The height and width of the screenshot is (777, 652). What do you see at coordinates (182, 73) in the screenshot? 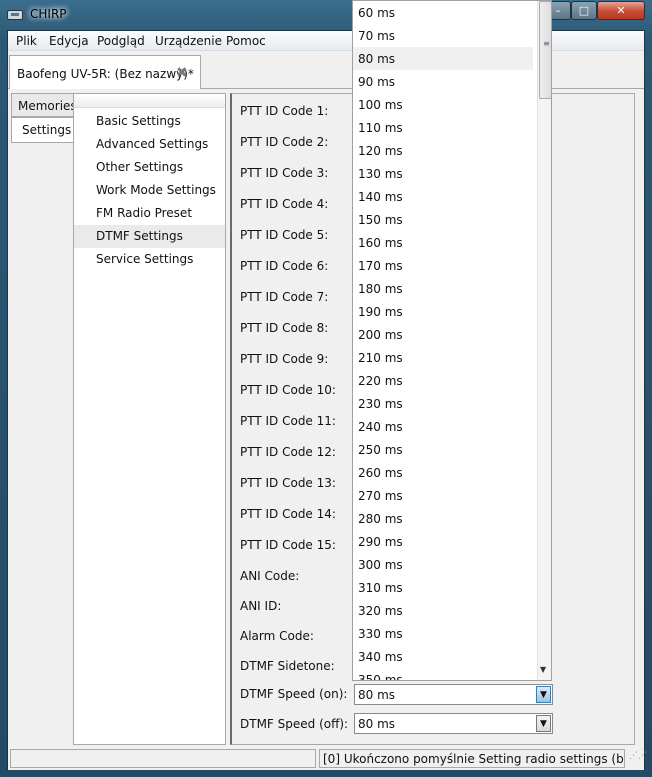
I see `close-tab-icon: ✖` at bounding box center [182, 73].